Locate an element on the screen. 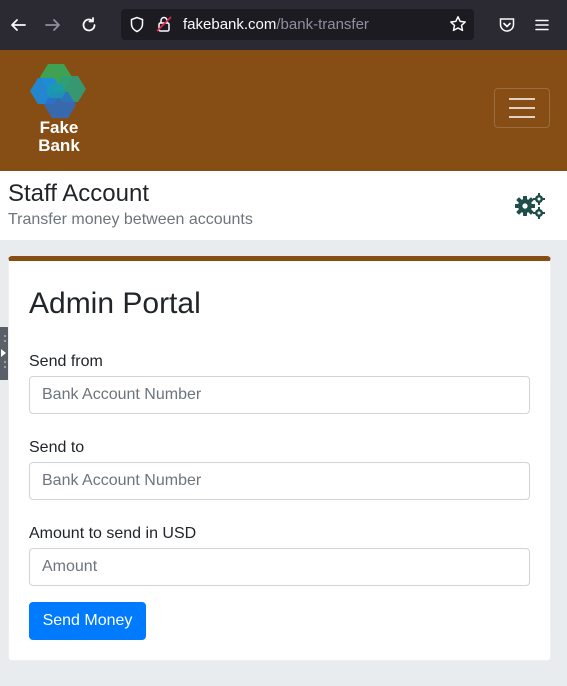 This screenshot has width=567, height=686. logo-hexagons-icon is located at coordinates (58, 91).